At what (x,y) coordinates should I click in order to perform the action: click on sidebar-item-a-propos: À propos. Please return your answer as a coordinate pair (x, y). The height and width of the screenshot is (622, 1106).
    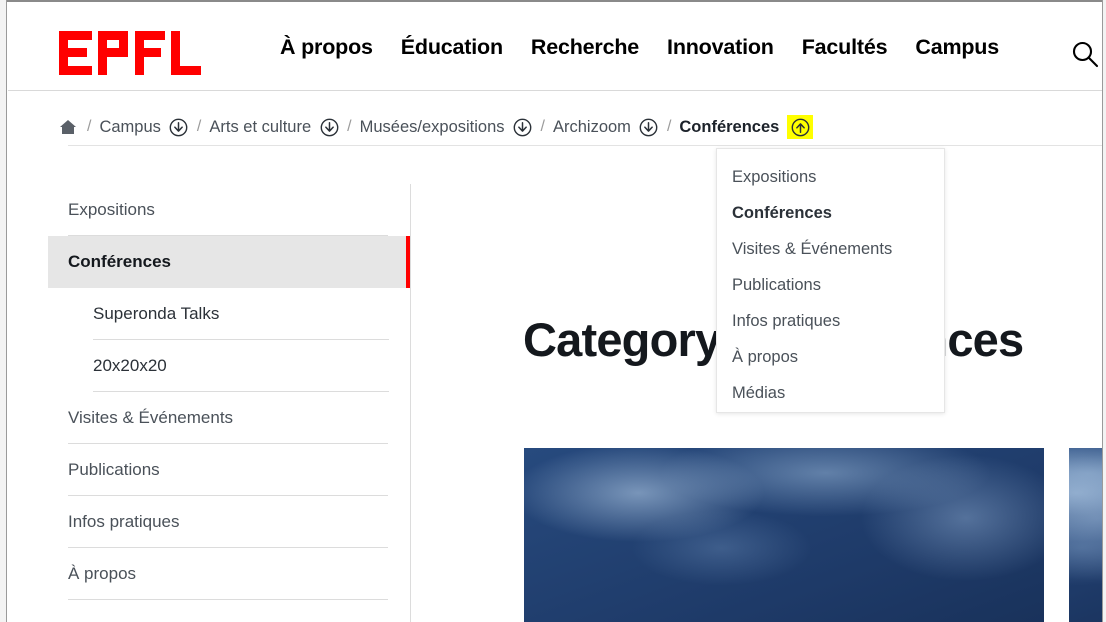
    Looking at the image, I should click on (229, 574).